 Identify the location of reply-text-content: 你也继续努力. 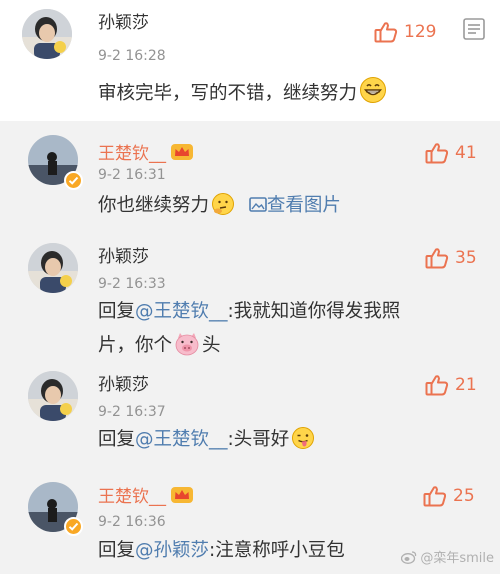
(154, 205).